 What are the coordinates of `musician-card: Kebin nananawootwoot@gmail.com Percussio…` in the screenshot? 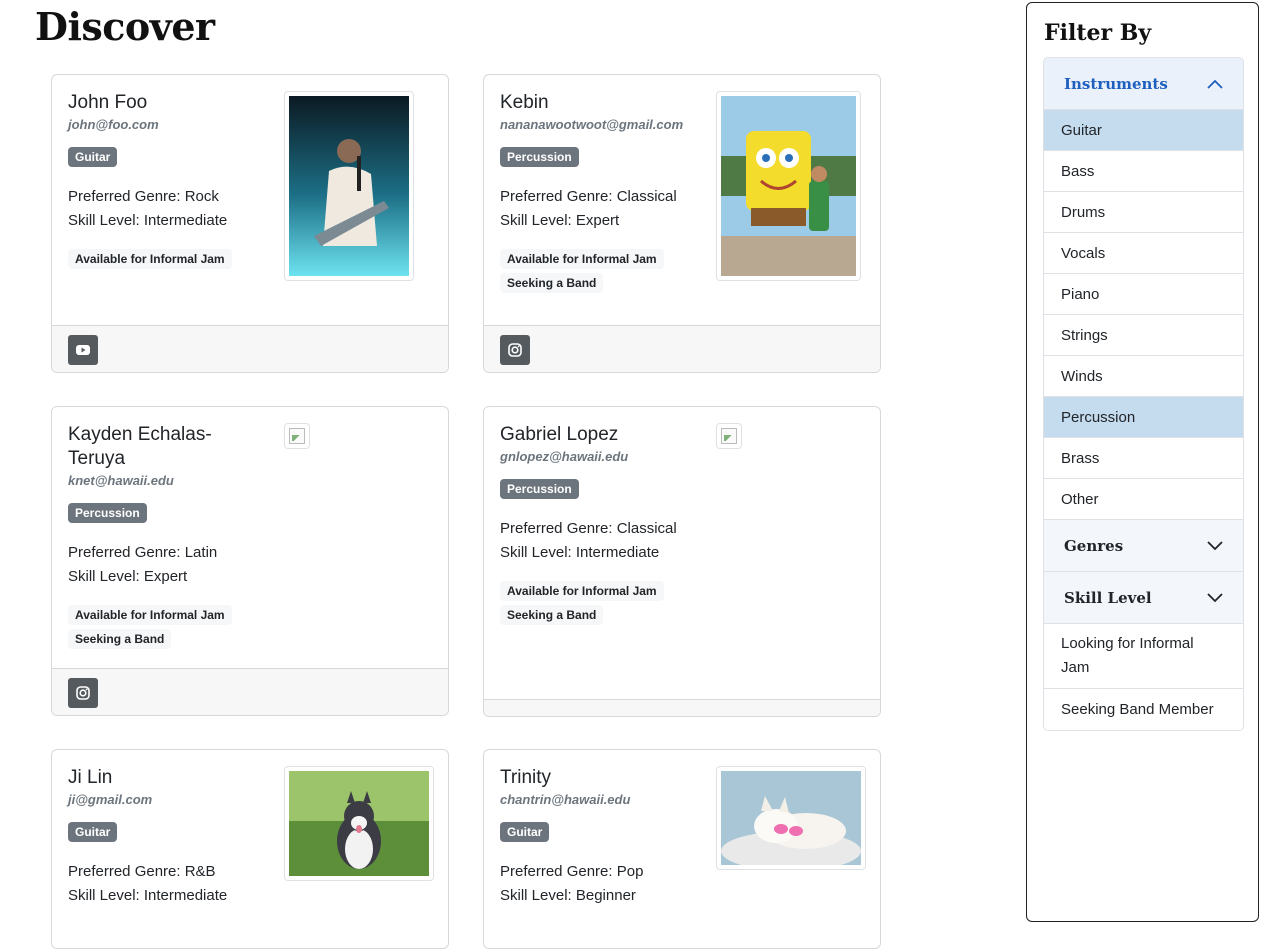 It's located at (682, 223).